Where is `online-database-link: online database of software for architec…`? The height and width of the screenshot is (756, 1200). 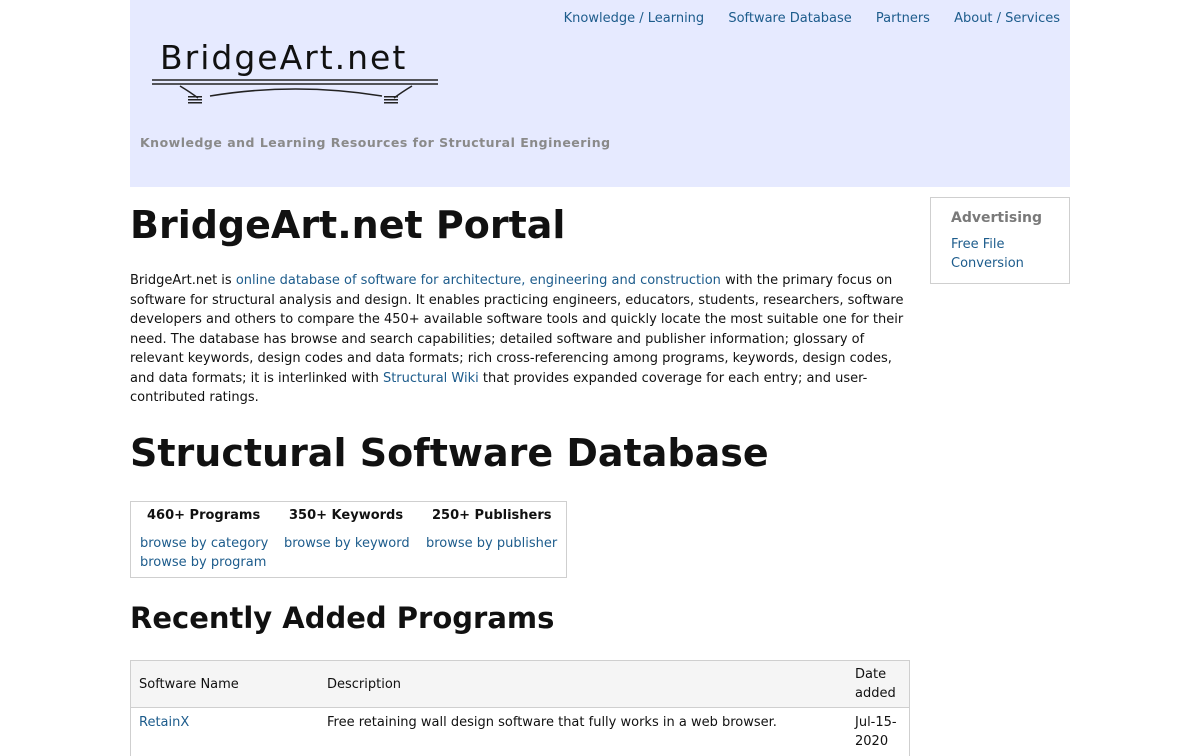
online-database-link: online database of software for architec… is located at coordinates (478, 280).